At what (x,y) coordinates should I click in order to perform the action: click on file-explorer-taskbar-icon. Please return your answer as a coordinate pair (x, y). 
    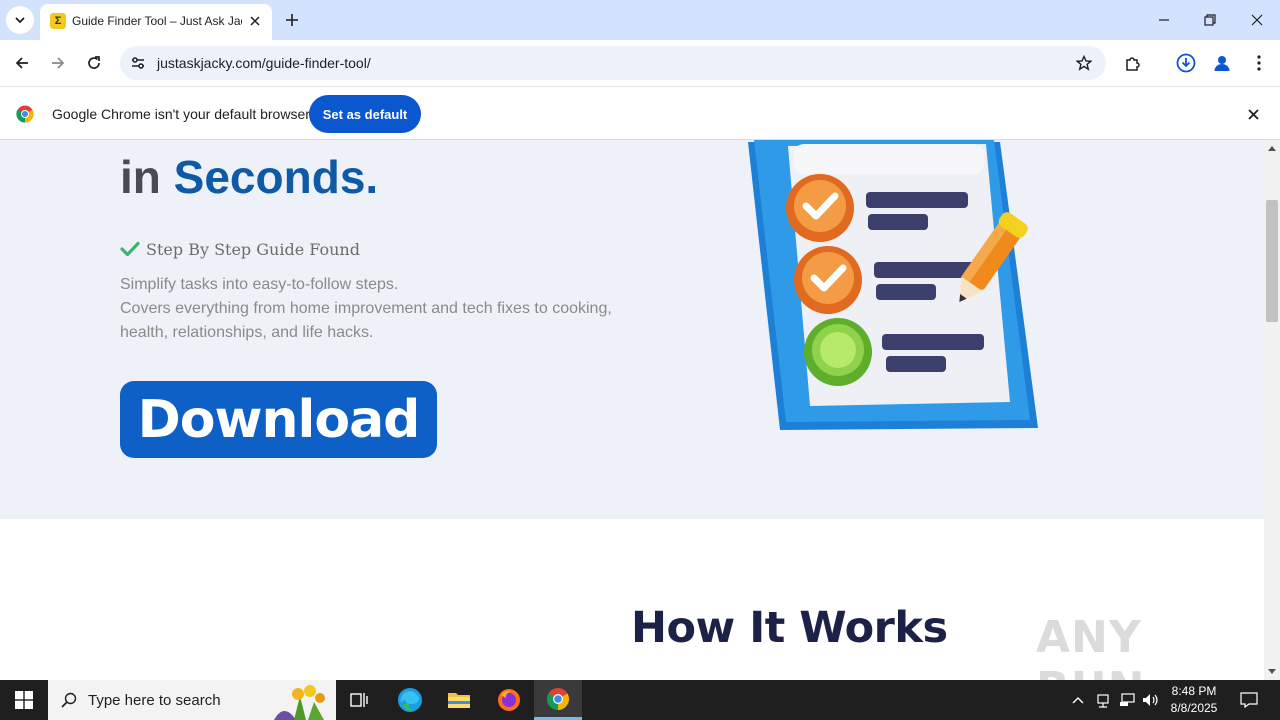
    Looking at the image, I should click on (459, 700).